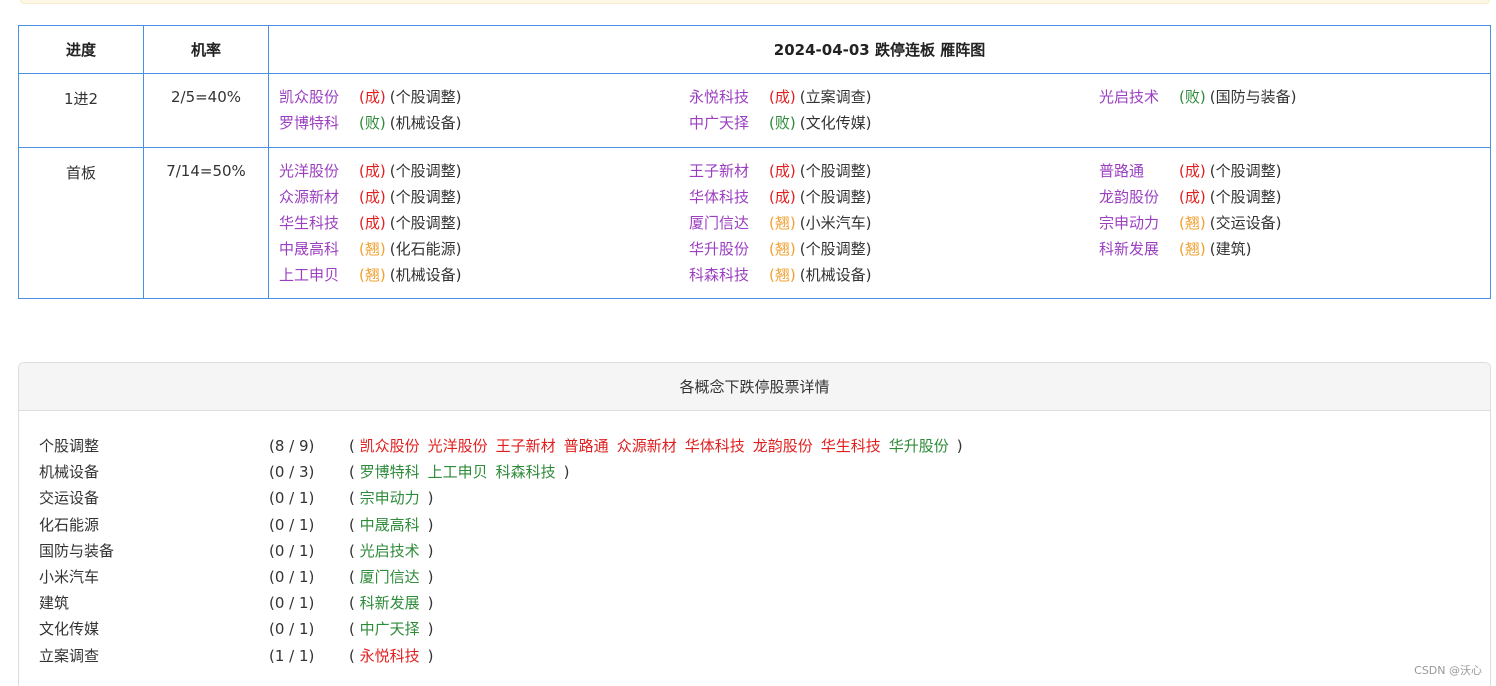 This screenshot has height=686, width=1496. I want to click on concept-tag: (交运设备), so click(1245, 223).